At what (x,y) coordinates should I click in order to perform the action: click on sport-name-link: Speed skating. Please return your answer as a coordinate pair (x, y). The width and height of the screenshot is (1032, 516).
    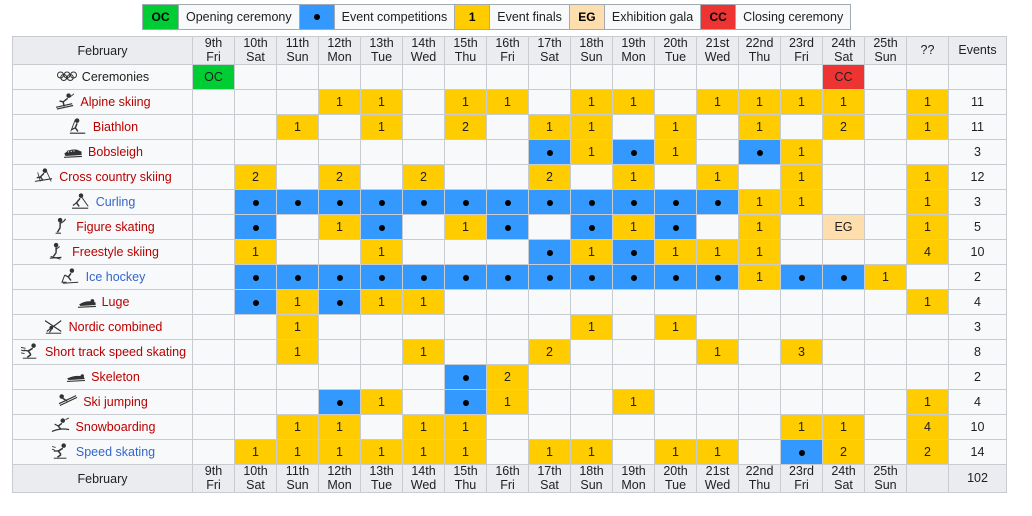
    Looking at the image, I should click on (115, 452).